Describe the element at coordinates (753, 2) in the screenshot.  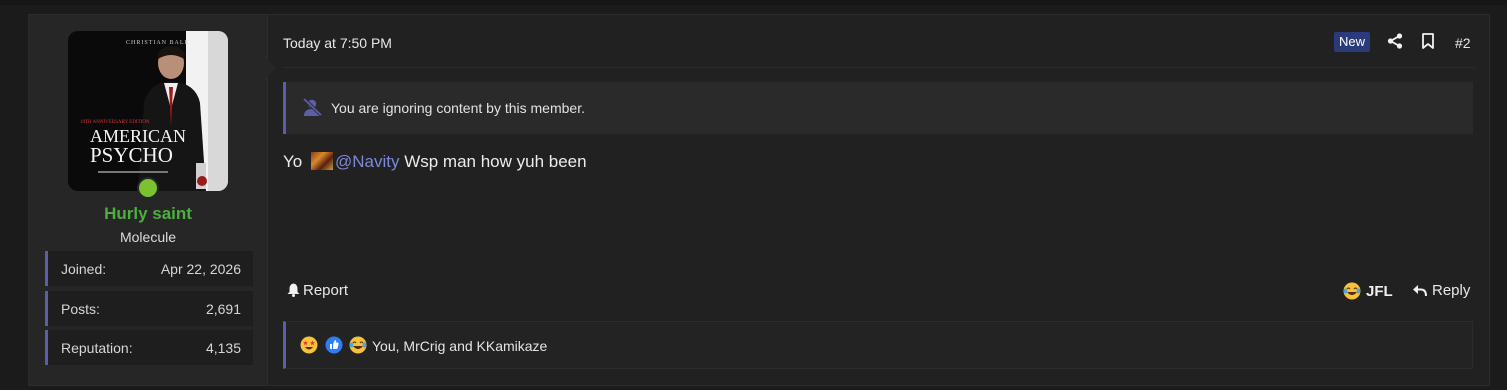
I see `top-strip` at that location.